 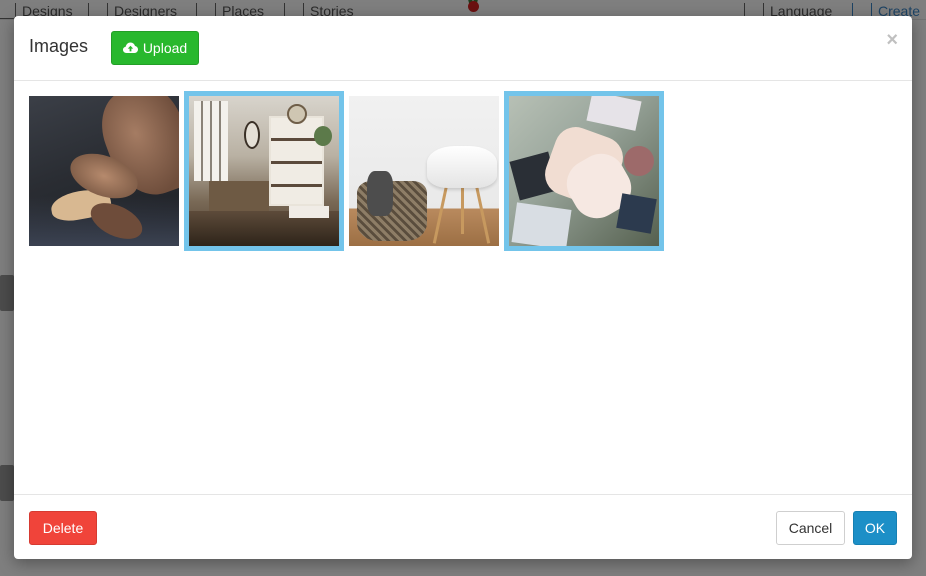 I want to click on upload-button-label: Upload, so click(x=165, y=48).